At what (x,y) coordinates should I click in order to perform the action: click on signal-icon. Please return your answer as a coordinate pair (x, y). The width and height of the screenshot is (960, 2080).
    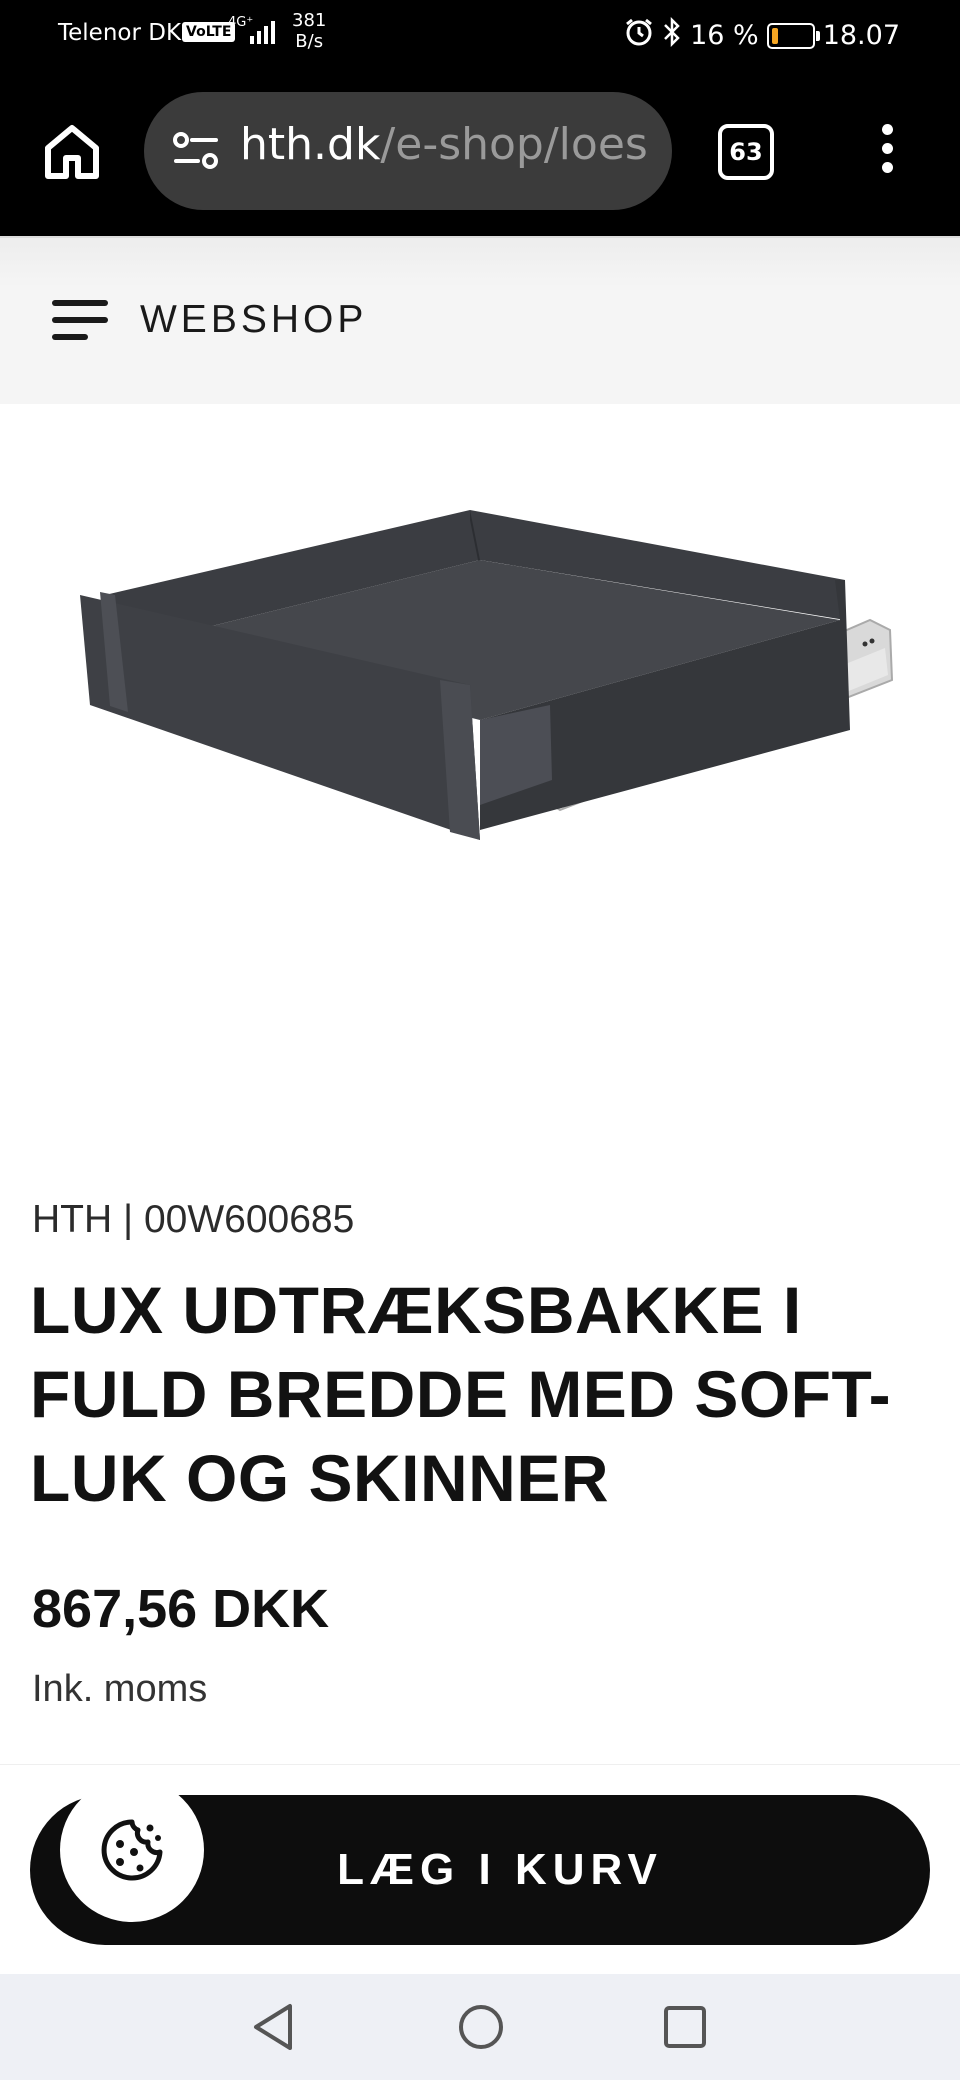
    Looking at the image, I should click on (266, 34).